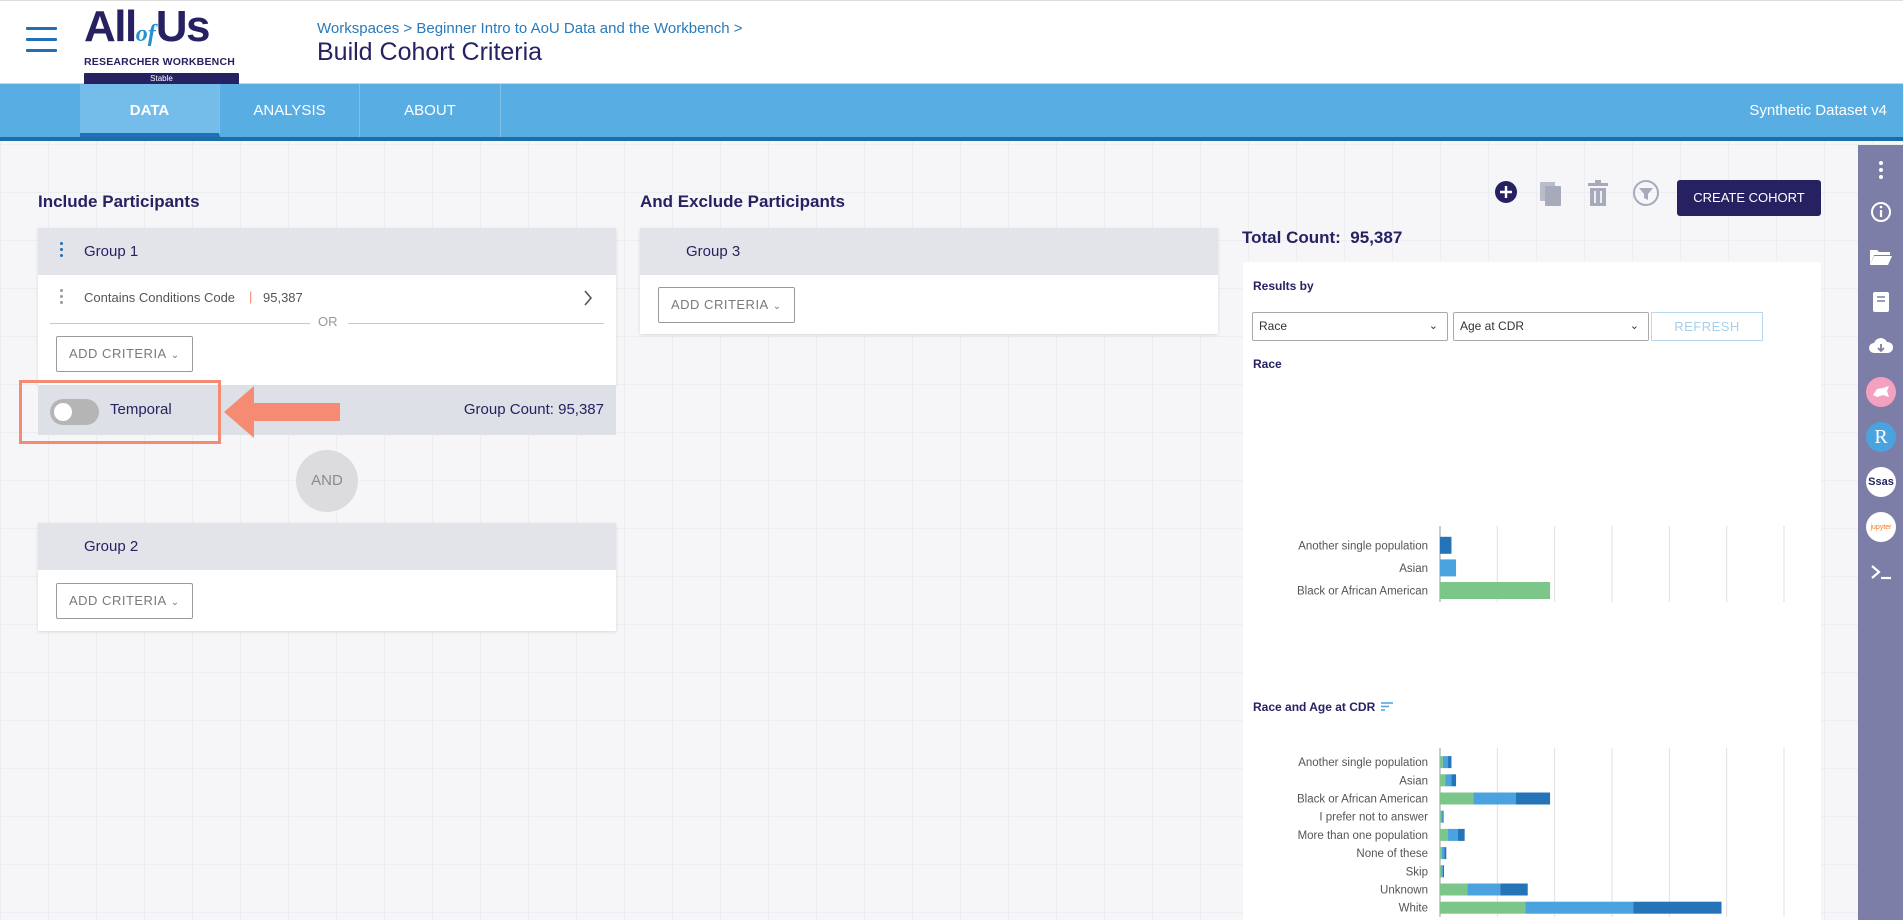 Image resolution: width=1903 pixels, height=920 pixels. I want to click on tab-analysis: ANALYSIS, so click(290, 110).